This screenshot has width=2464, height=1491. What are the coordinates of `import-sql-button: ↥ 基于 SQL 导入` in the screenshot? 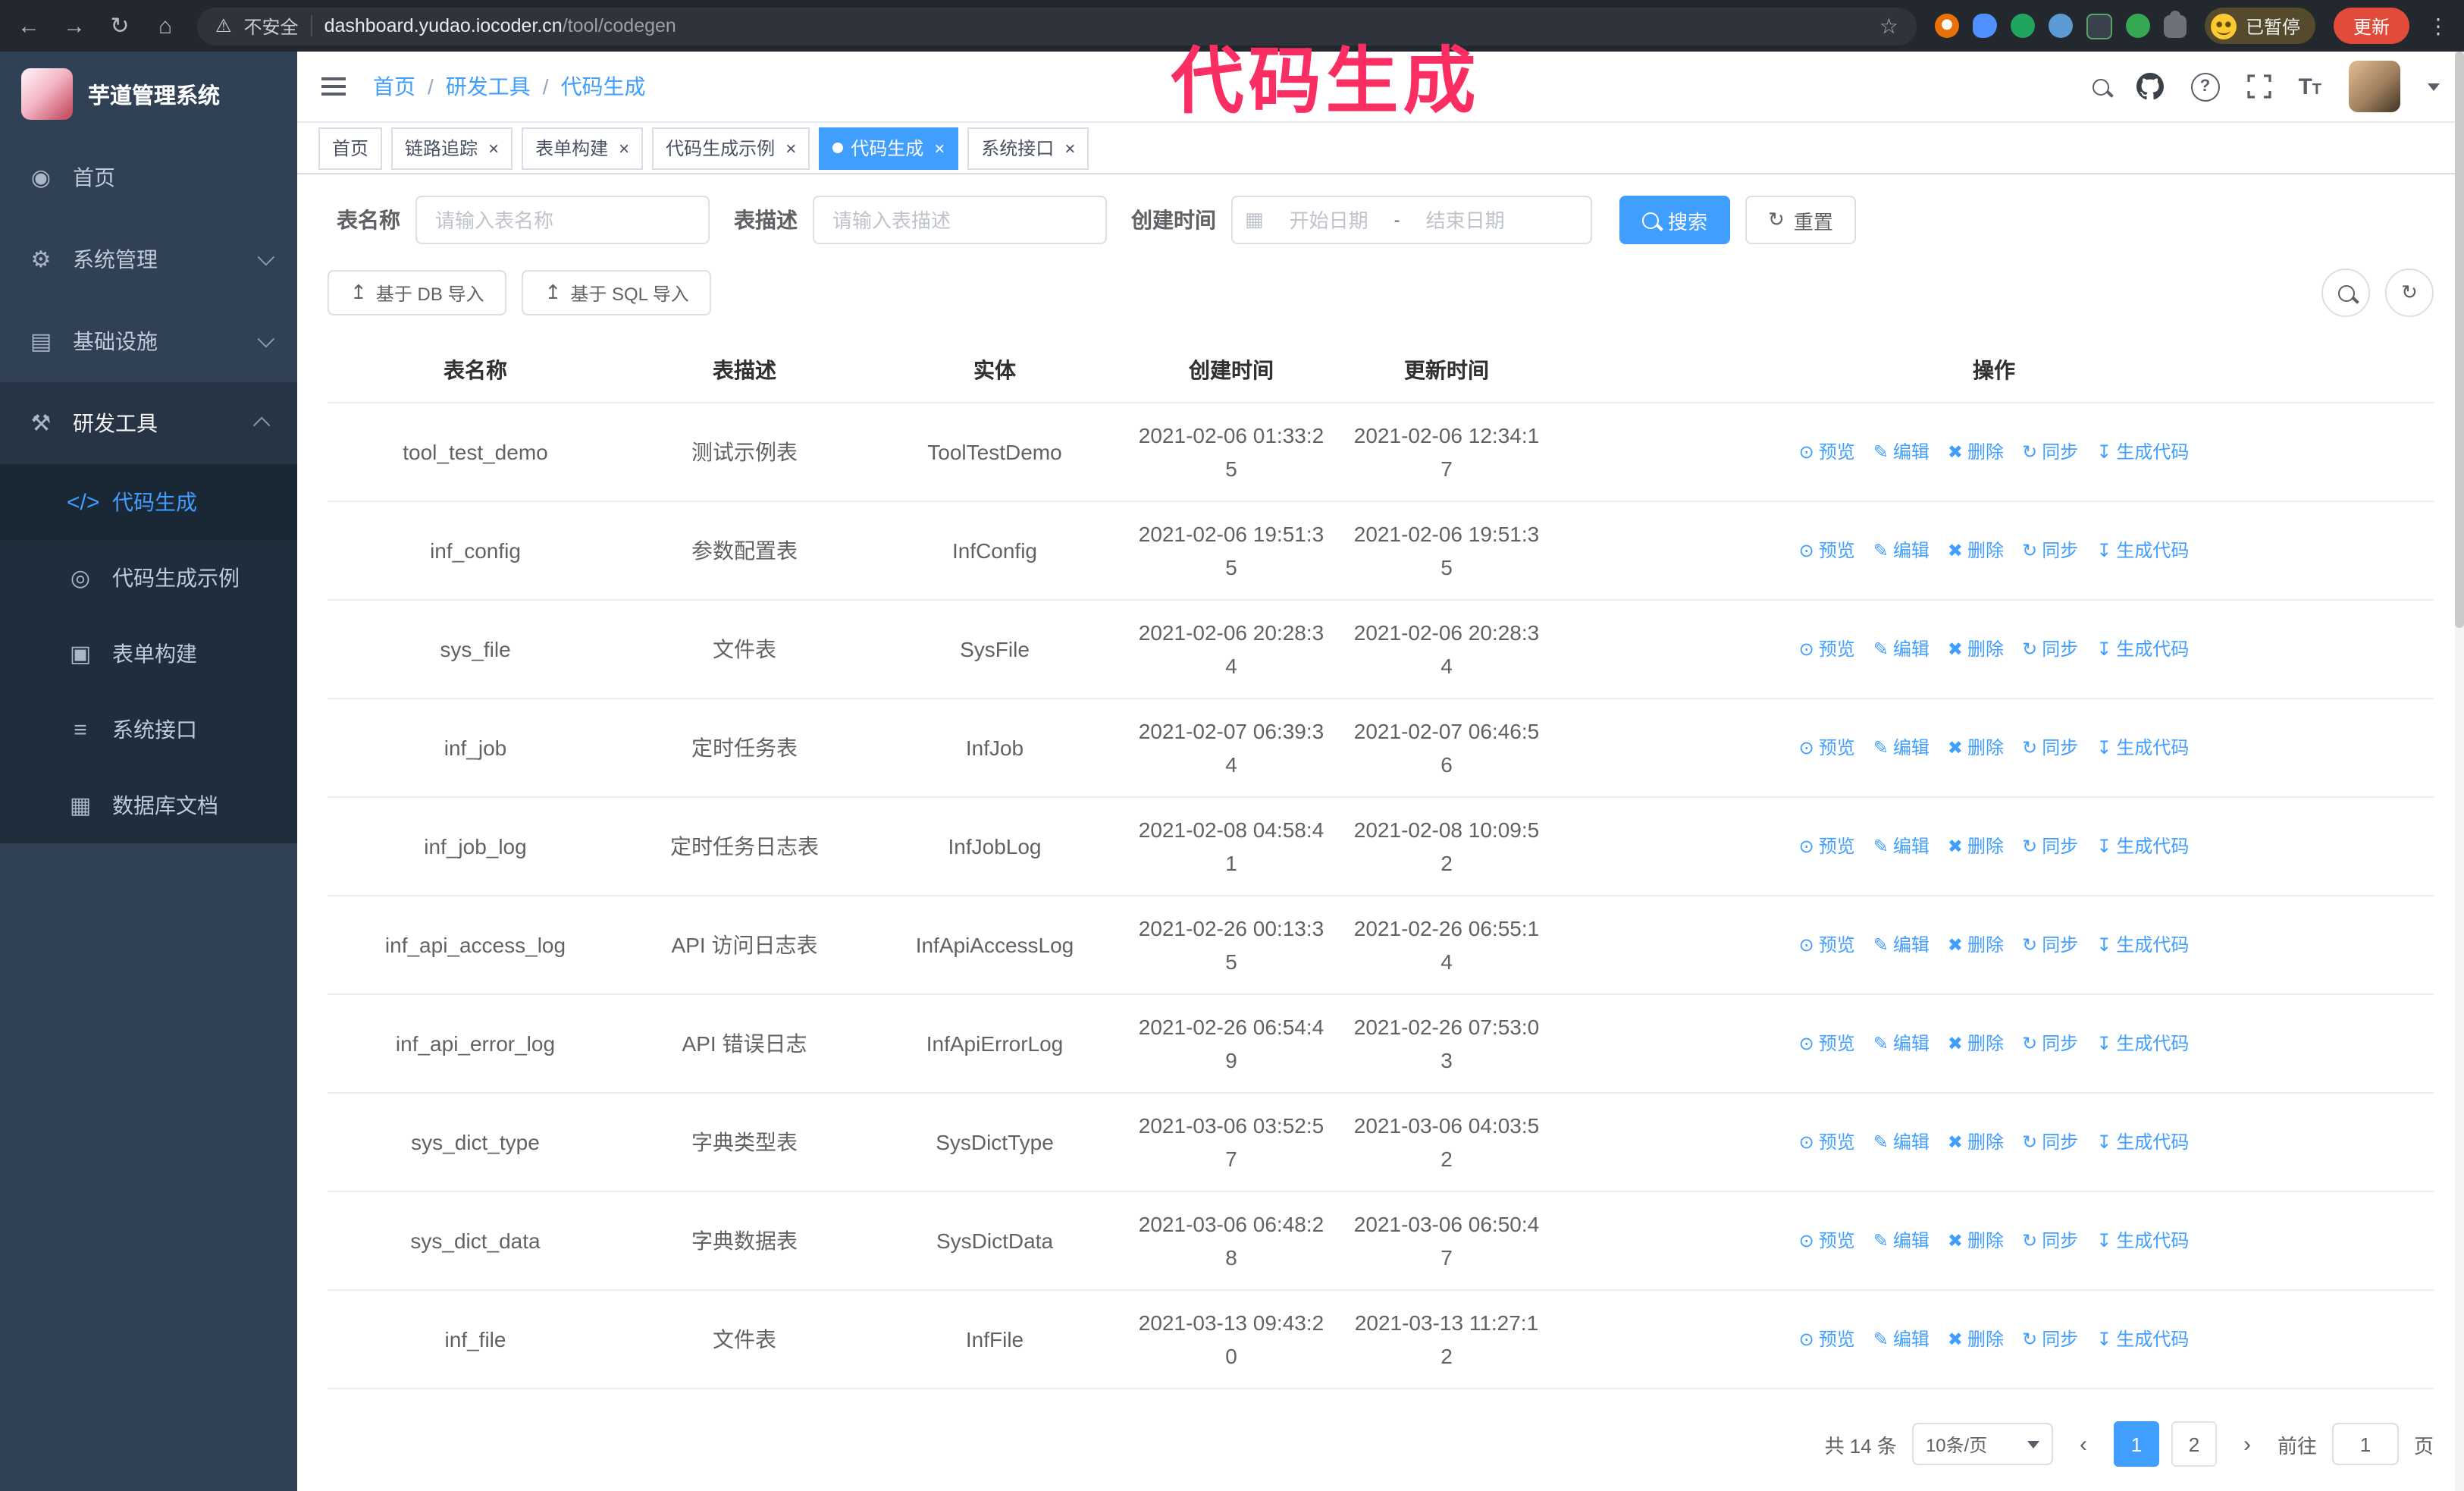 It's located at (617, 292).